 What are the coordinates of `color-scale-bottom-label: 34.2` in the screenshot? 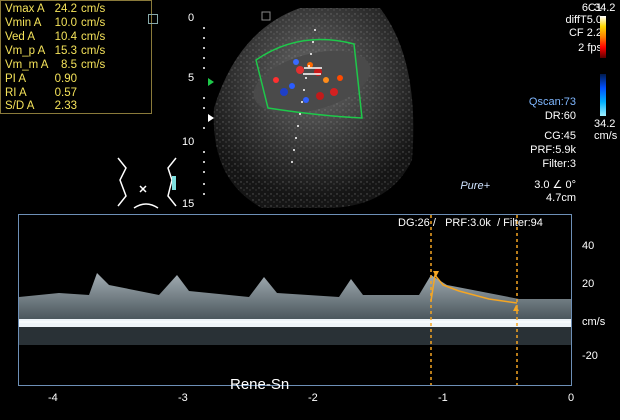 It's located at (605, 124).